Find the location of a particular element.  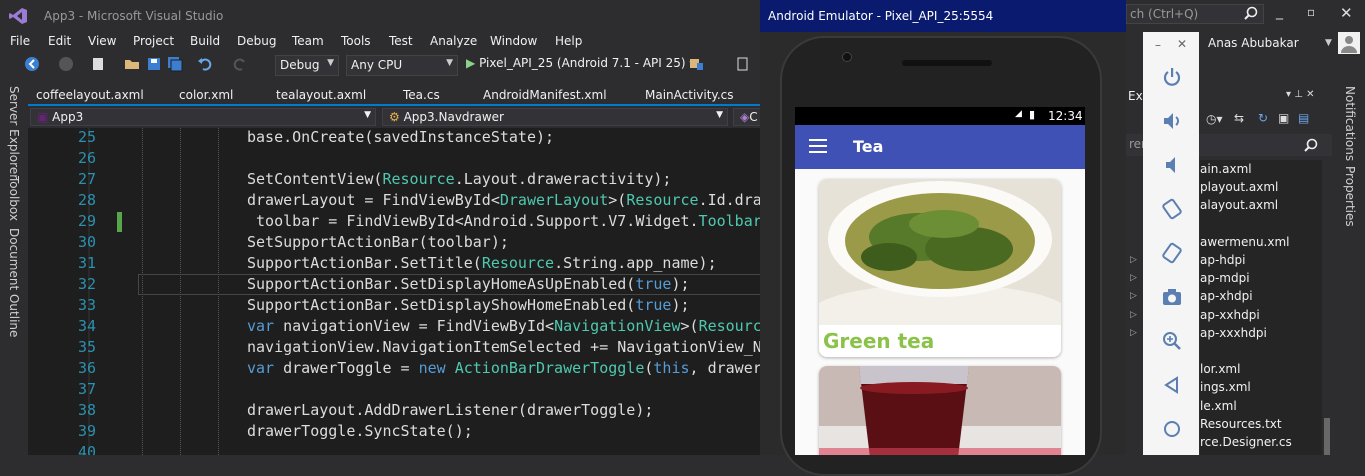

camera-icon is located at coordinates (1172, 297).